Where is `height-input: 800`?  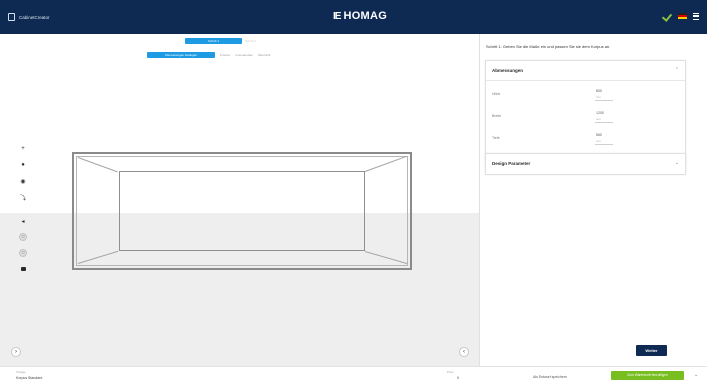 height-input: 800 is located at coordinates (599, 91).